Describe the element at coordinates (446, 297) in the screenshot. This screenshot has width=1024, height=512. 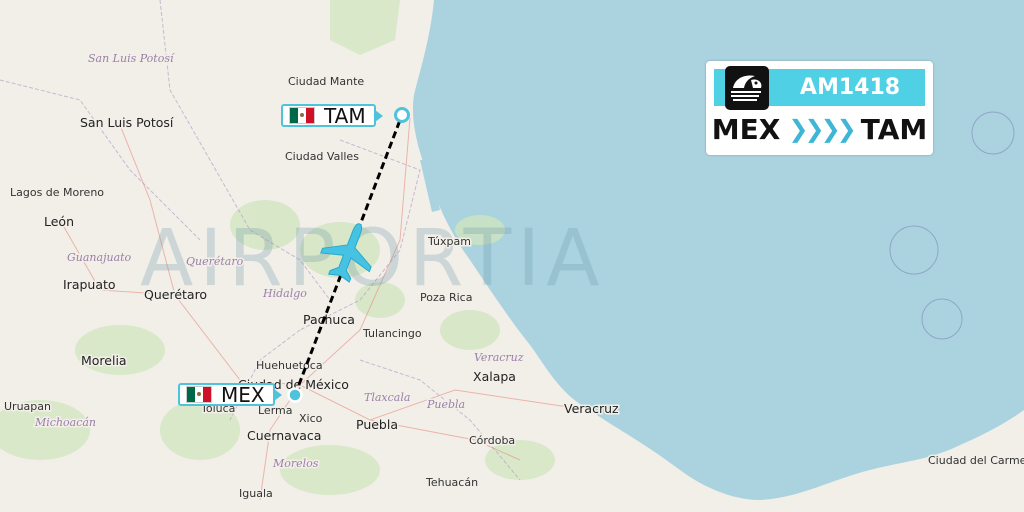
I see `city-label: Poza Rica` at that location.